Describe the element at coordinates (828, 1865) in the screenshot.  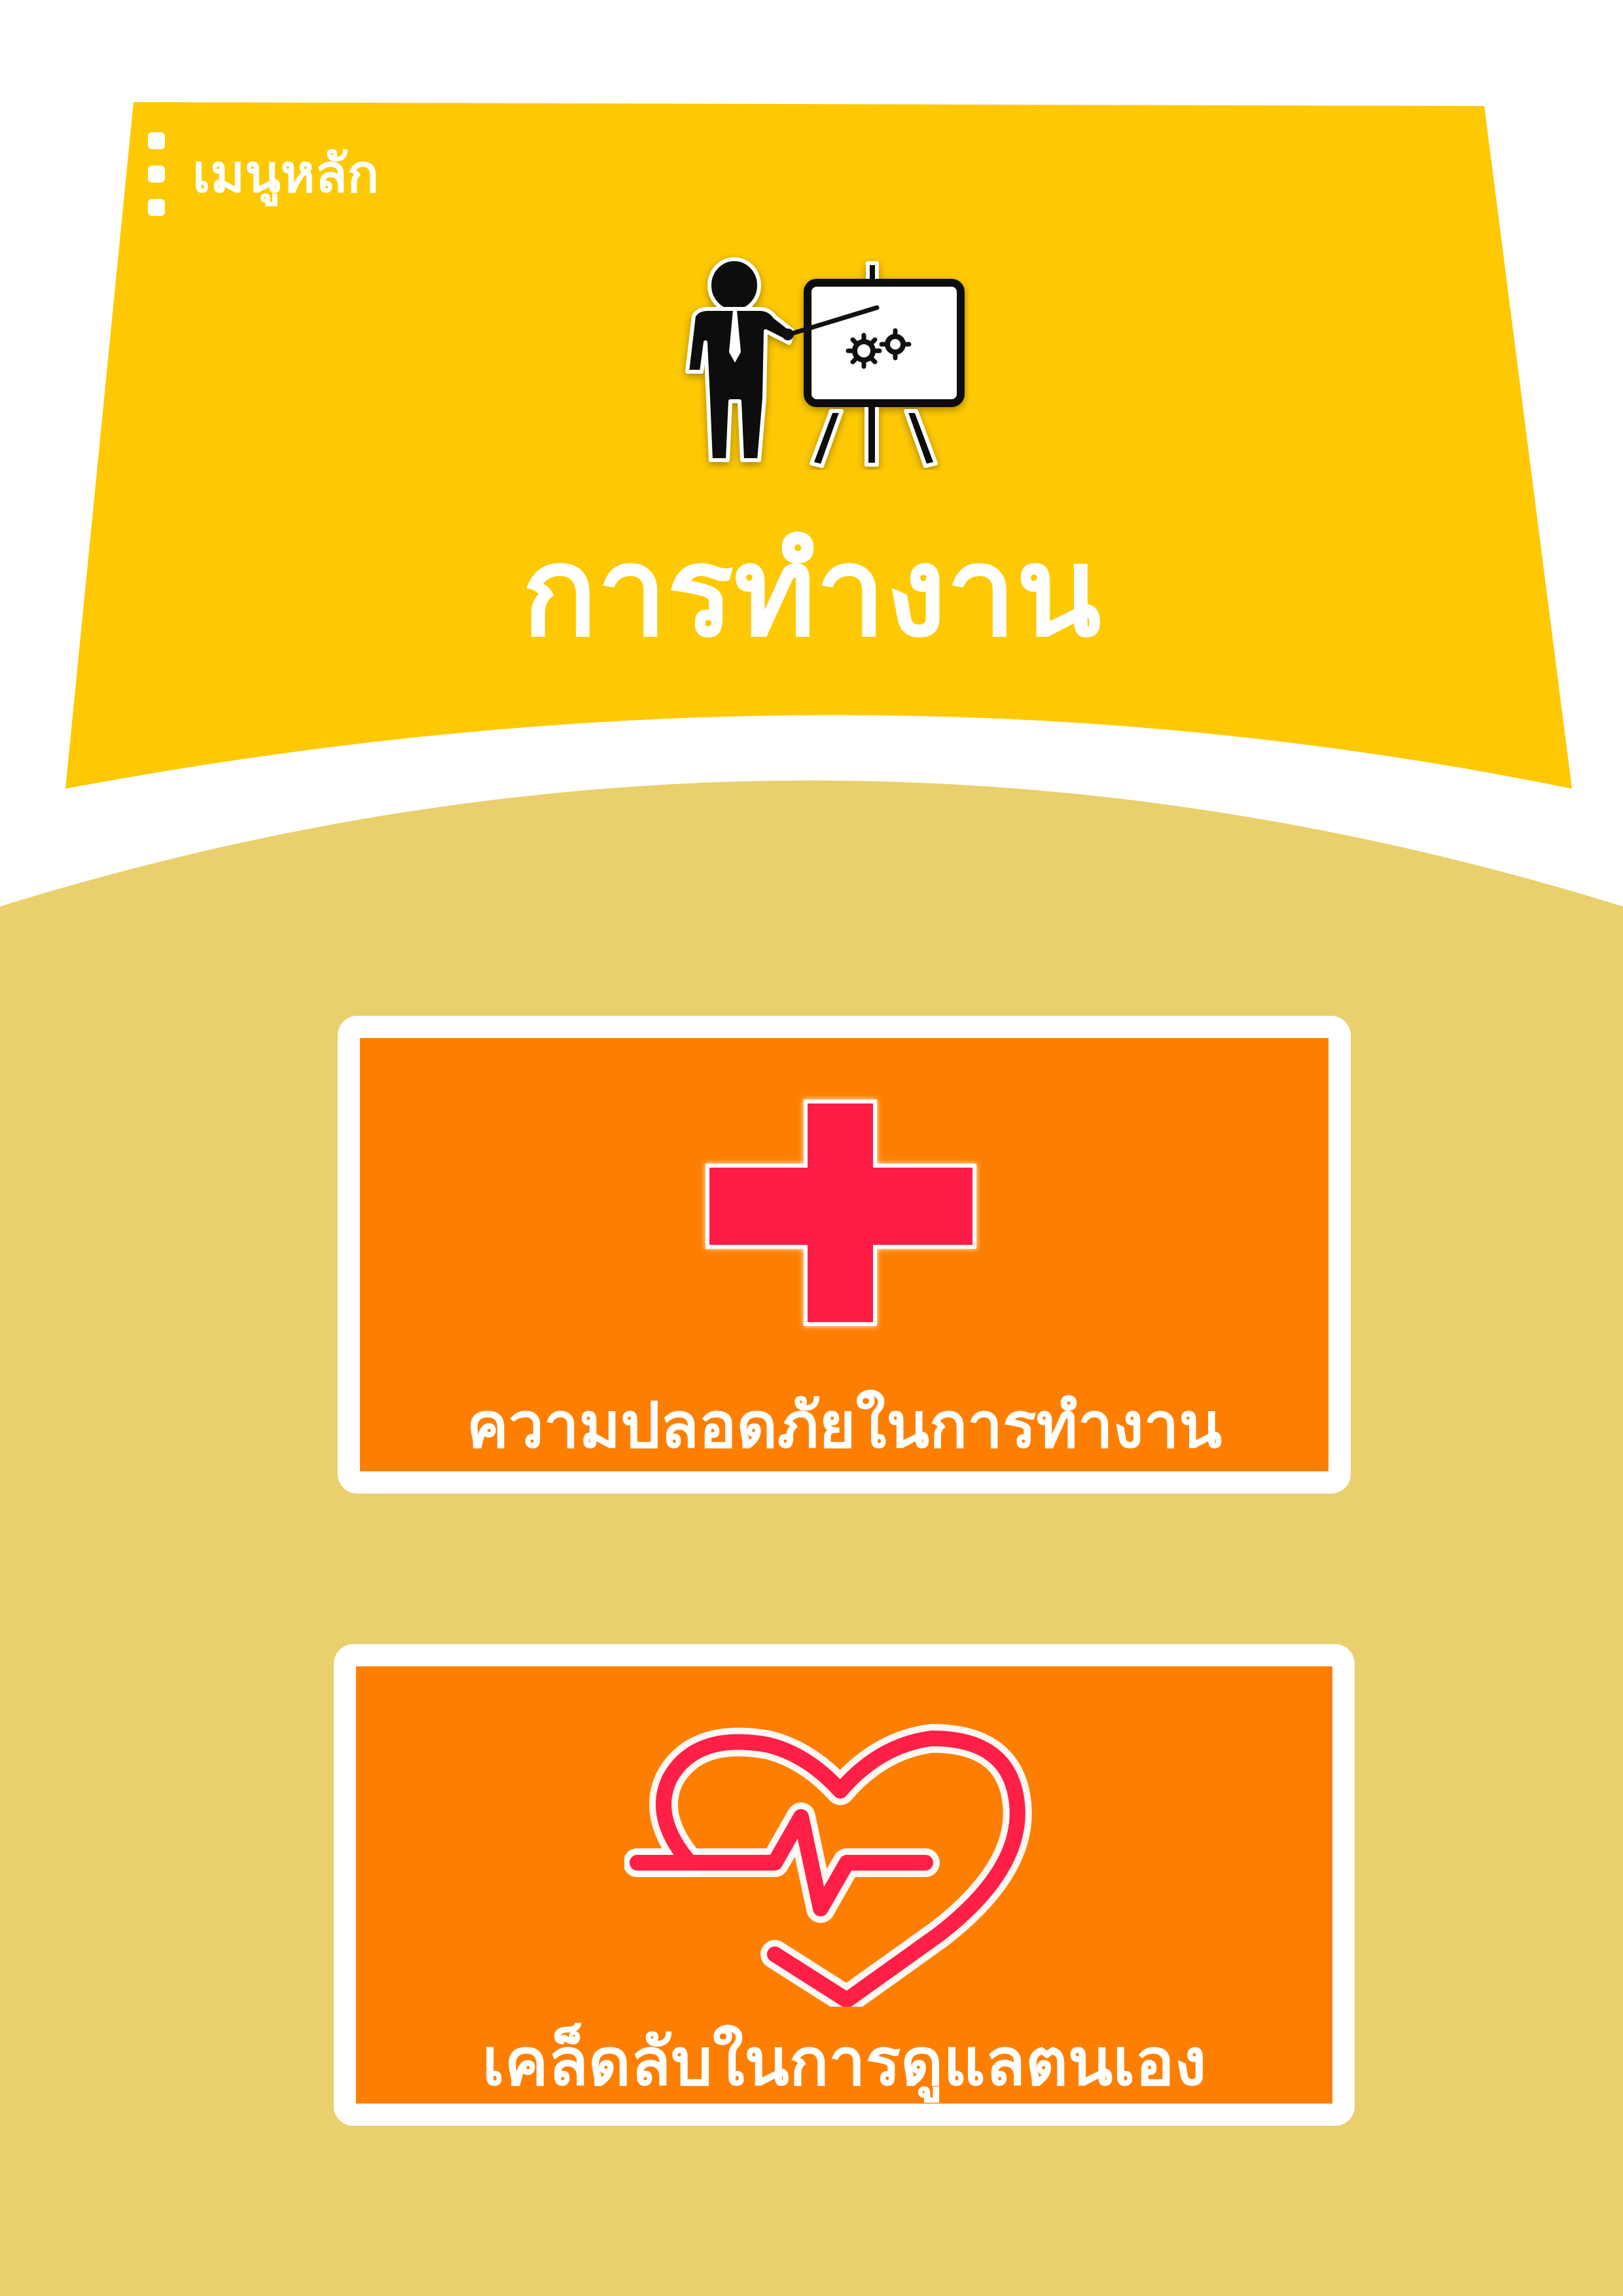
I see `heartbeat-icon` at that location.